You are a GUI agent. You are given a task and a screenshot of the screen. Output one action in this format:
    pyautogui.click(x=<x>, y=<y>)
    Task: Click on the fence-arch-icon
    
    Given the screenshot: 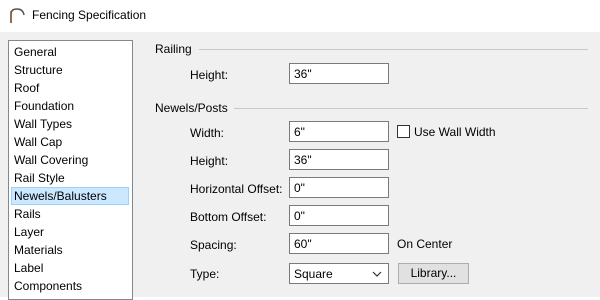 What is the action you would take?
    pyautogui.click(x=17, y=15)
    